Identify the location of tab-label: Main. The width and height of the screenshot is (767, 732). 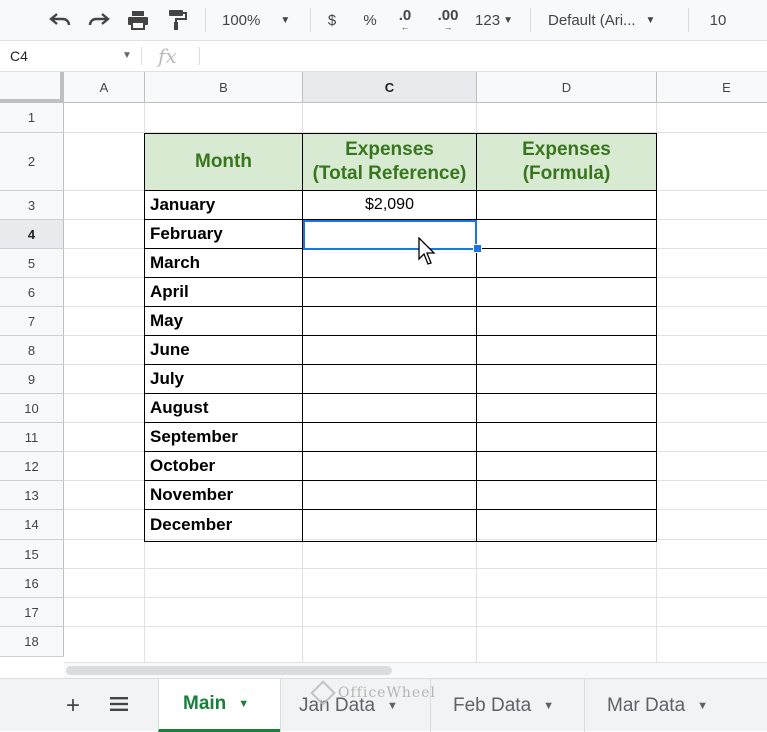
(205, 703).